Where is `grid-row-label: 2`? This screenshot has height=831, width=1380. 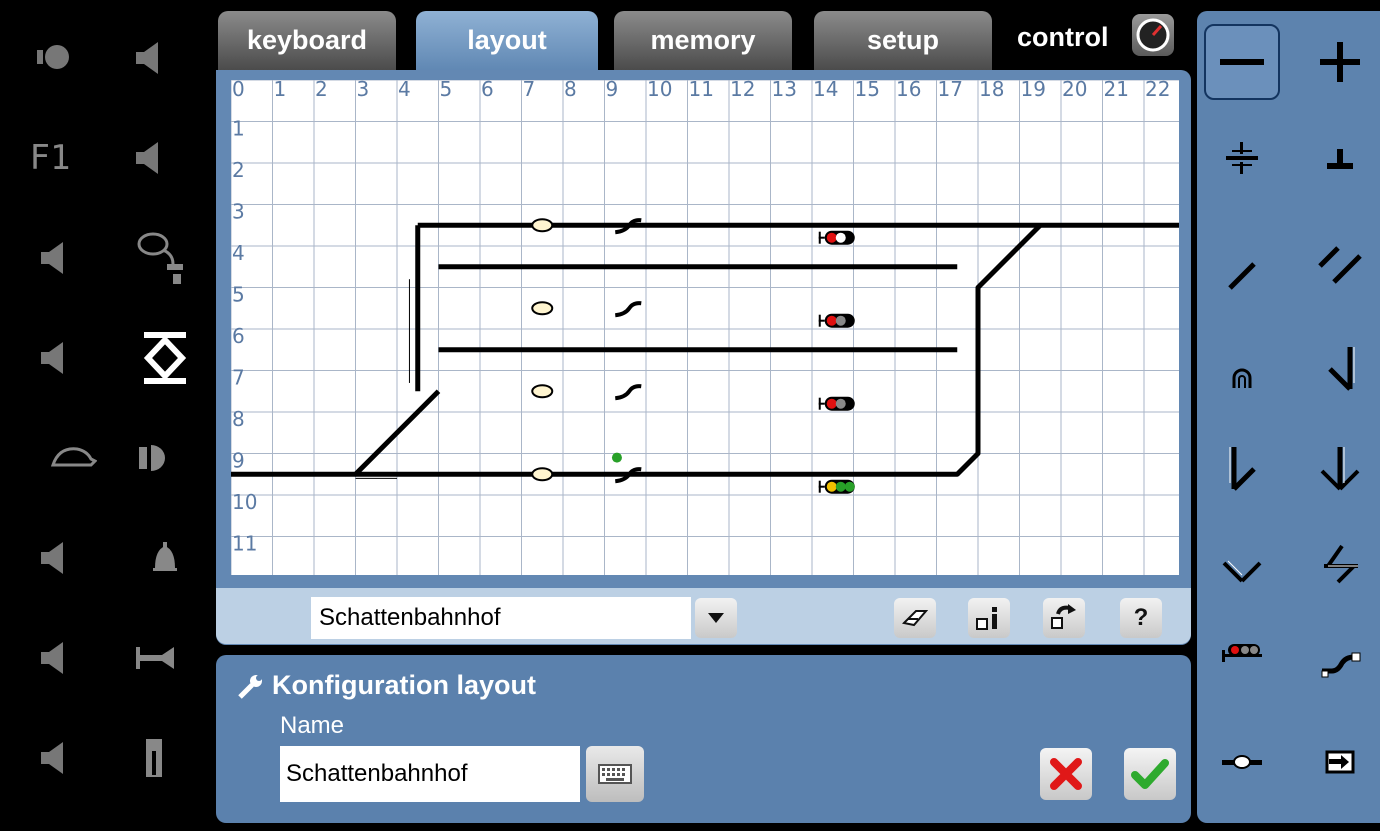 grid-row-label: 2 is located at coordinates (238, 170).